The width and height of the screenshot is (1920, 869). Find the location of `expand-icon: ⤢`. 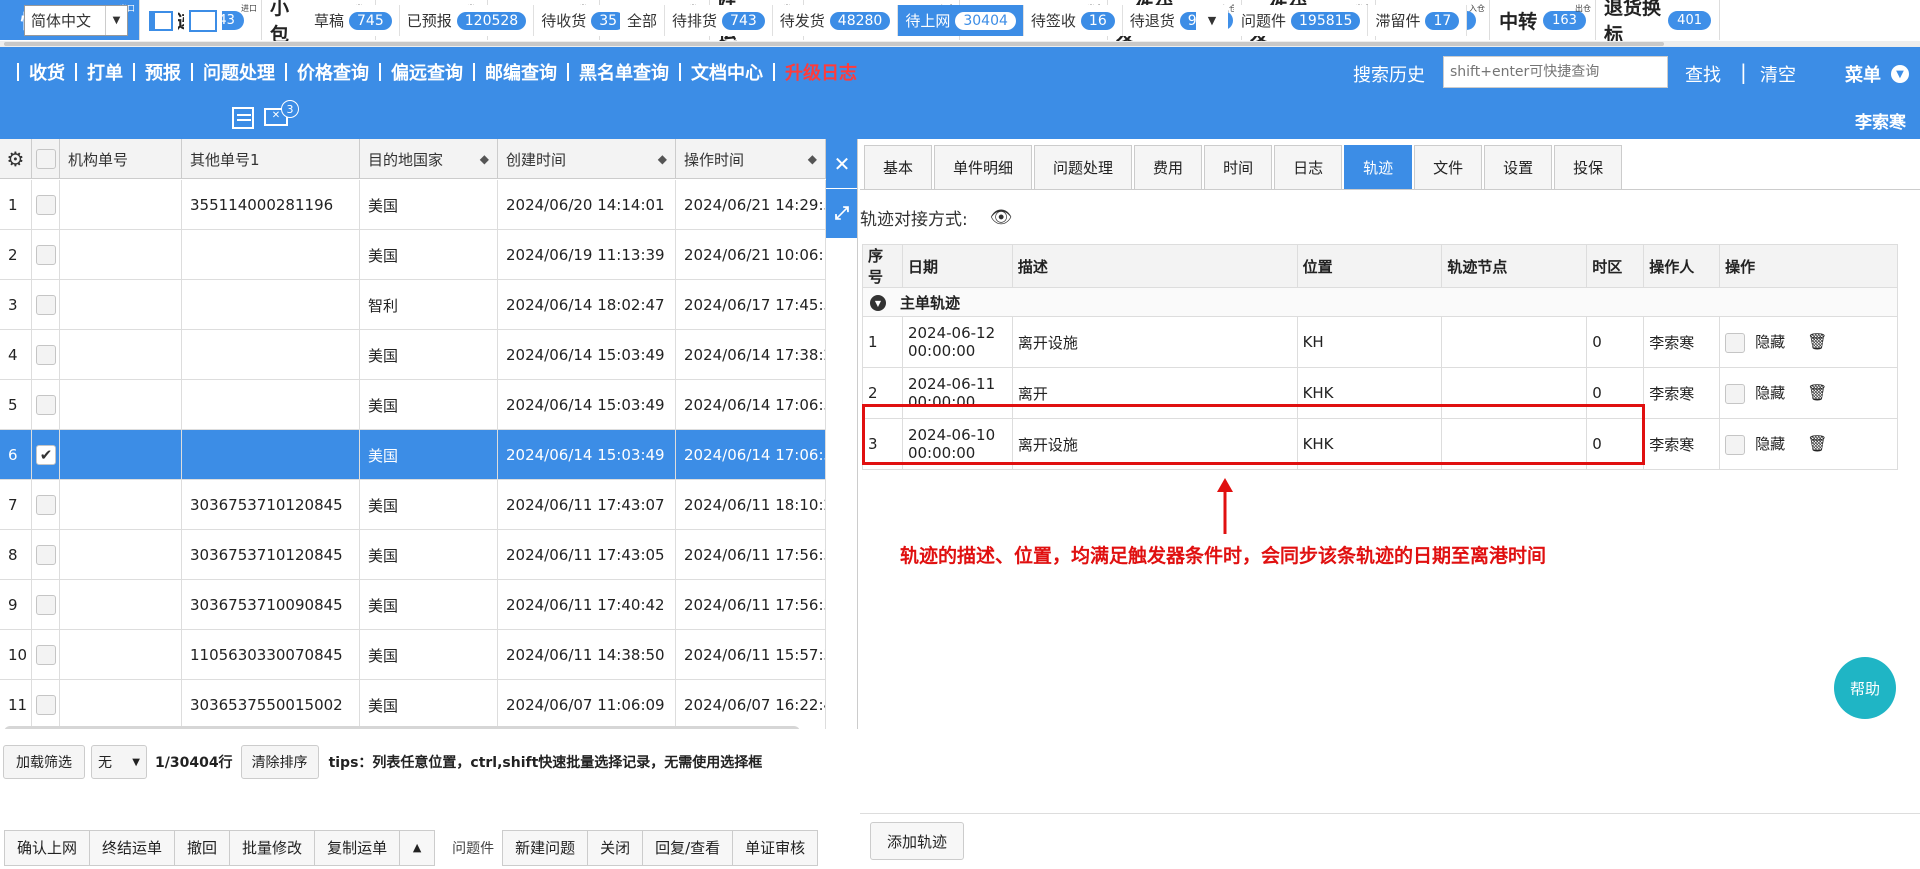

expand-icon: ⤢ is located at coordinates (841, 214).